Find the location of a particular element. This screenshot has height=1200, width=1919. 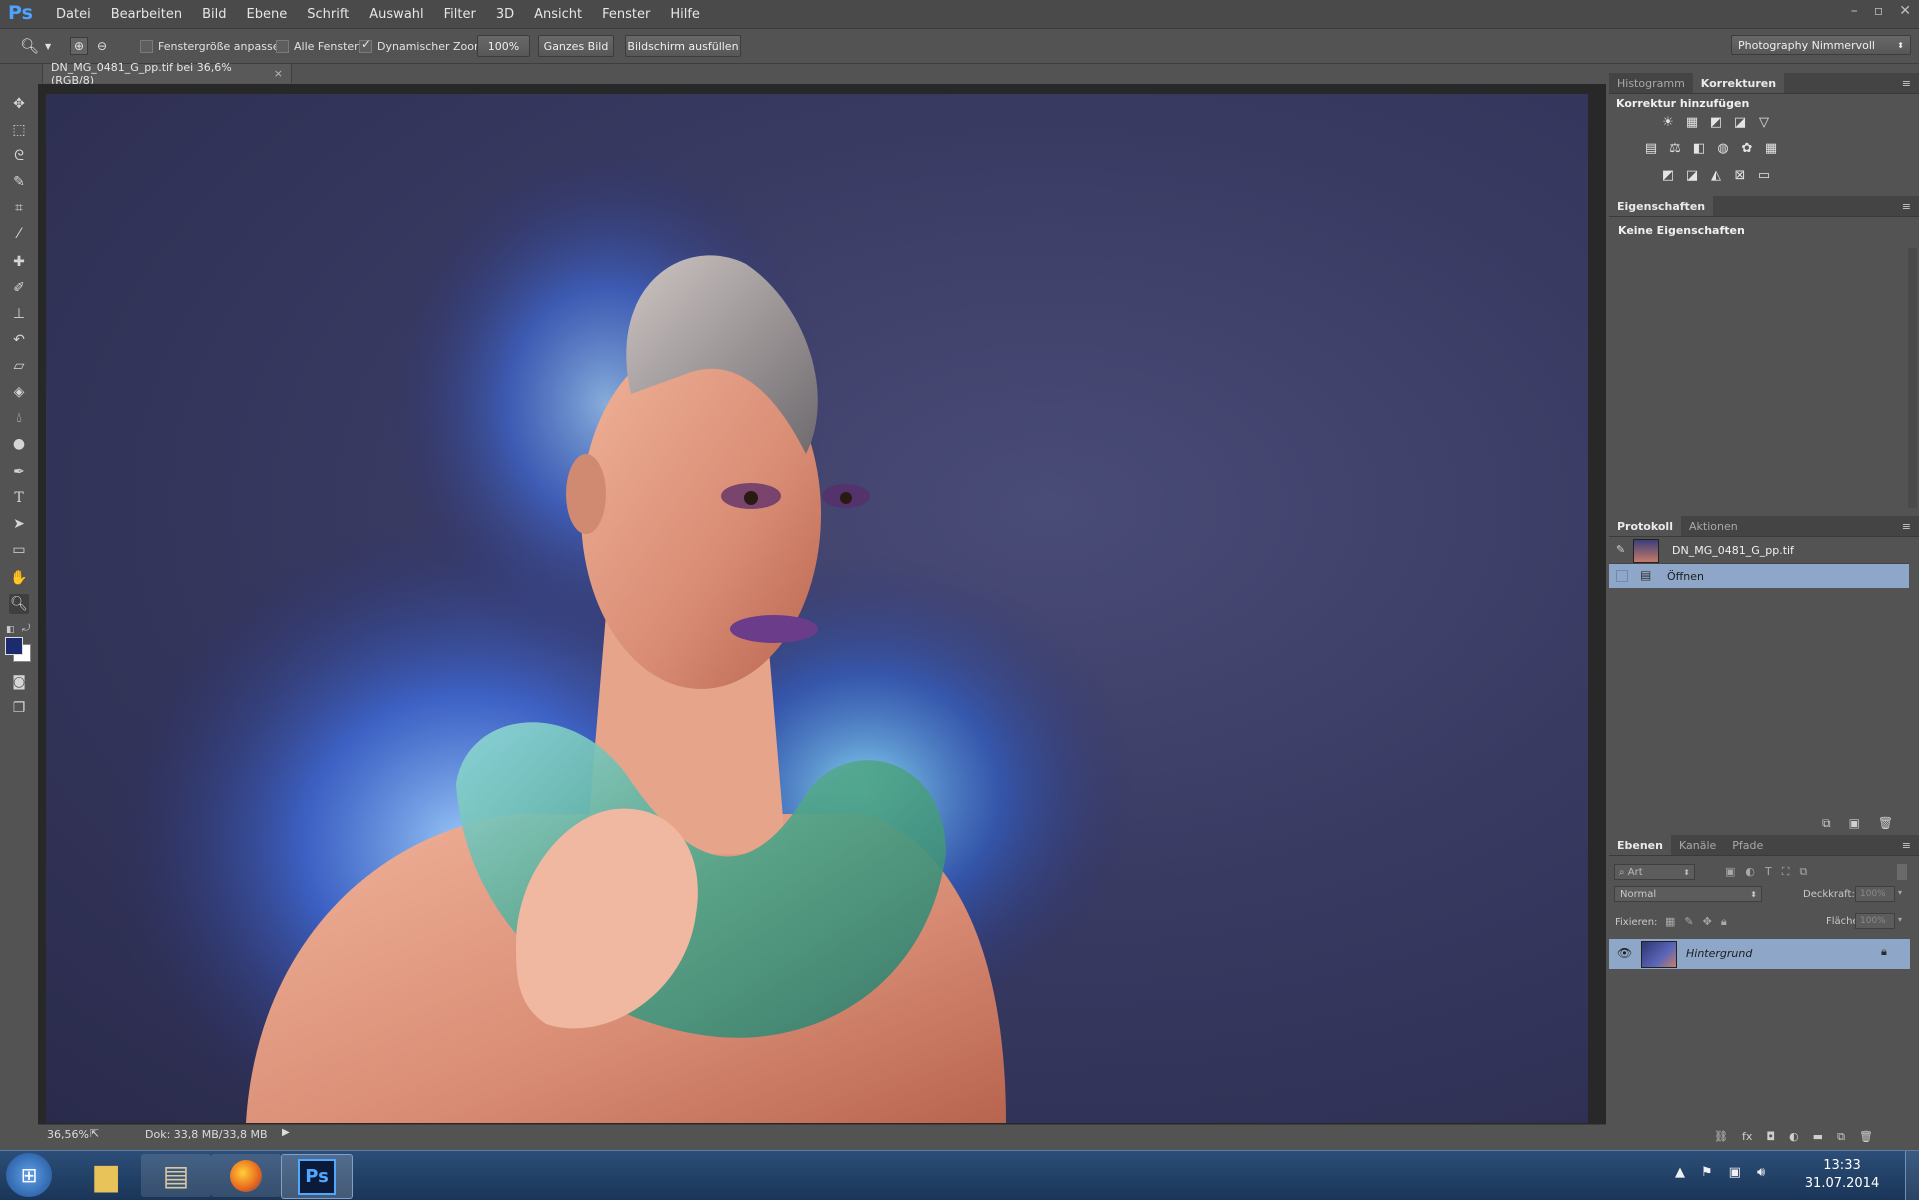

pen-tool-icon: ✒ is located at coordinates (19, 472).